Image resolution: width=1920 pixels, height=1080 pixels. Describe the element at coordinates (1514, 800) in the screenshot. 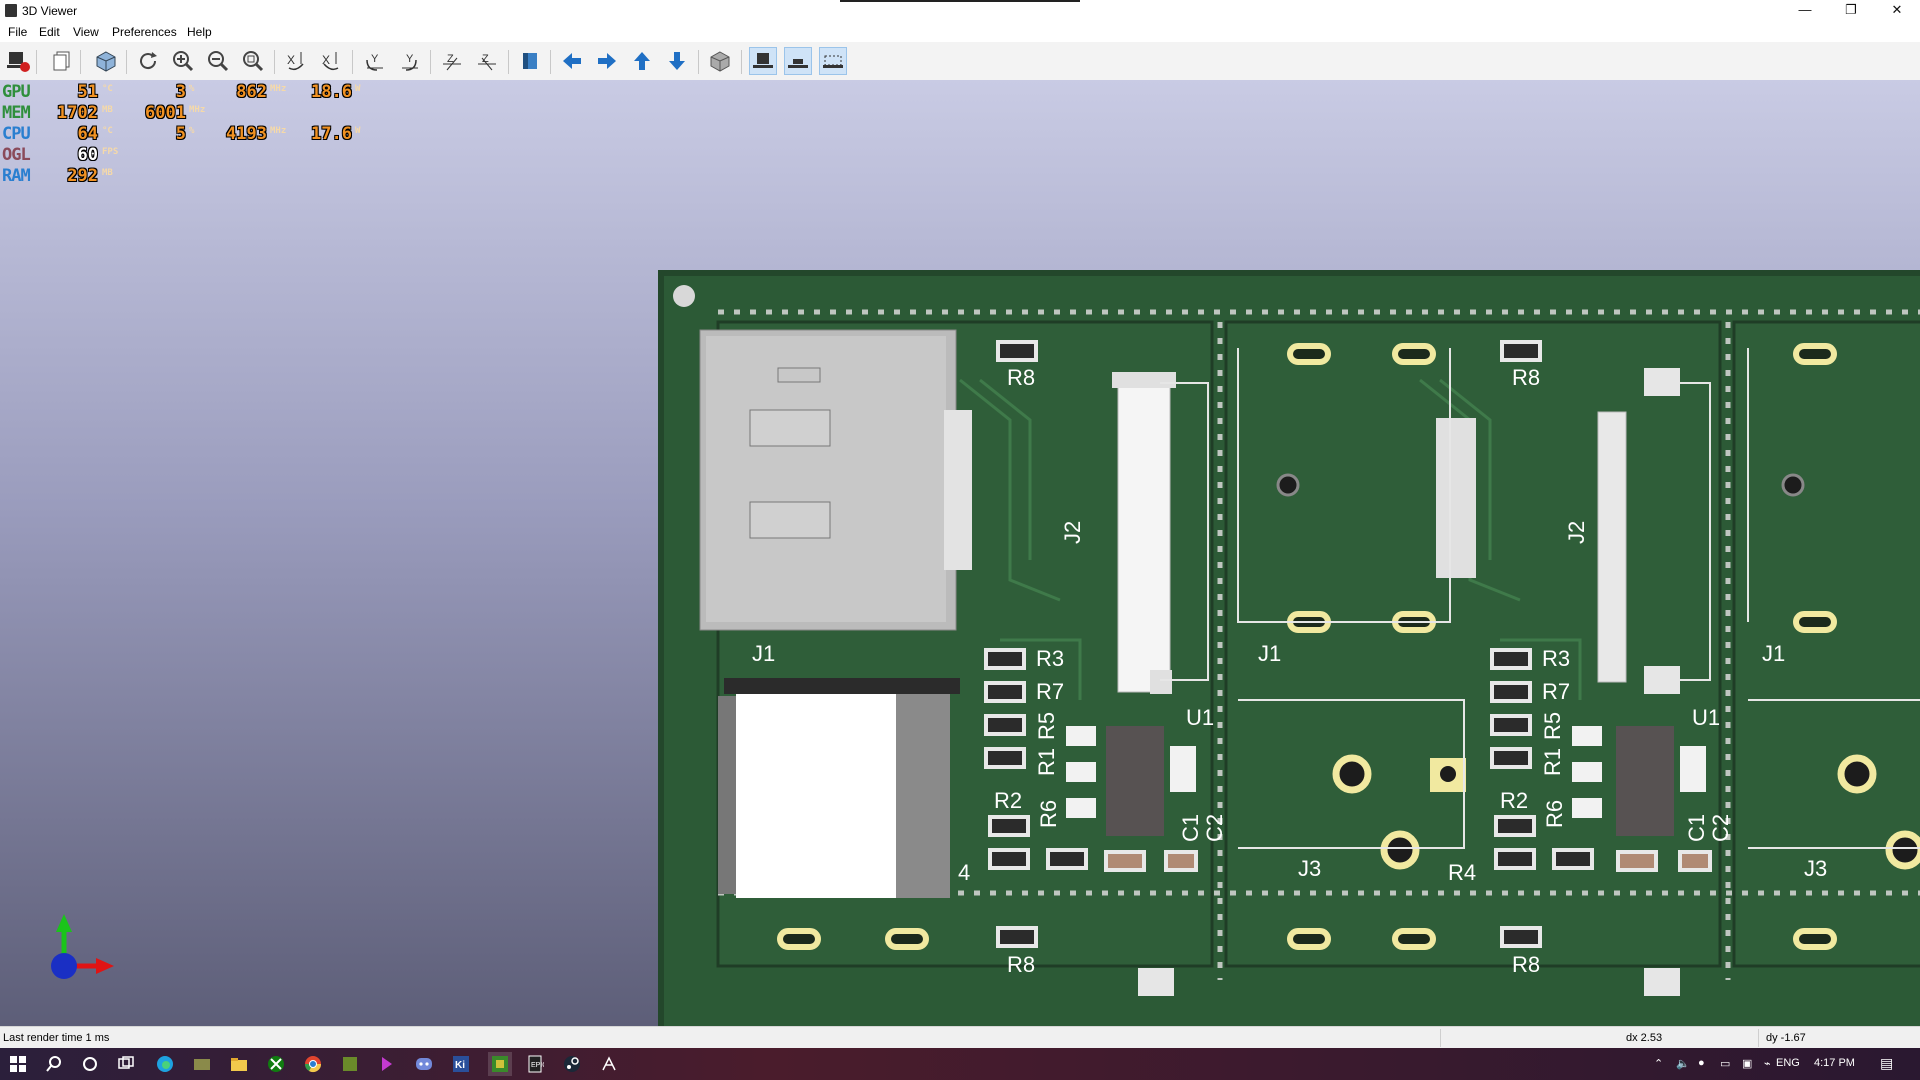

I see `label-r2-b: R2` at that location.